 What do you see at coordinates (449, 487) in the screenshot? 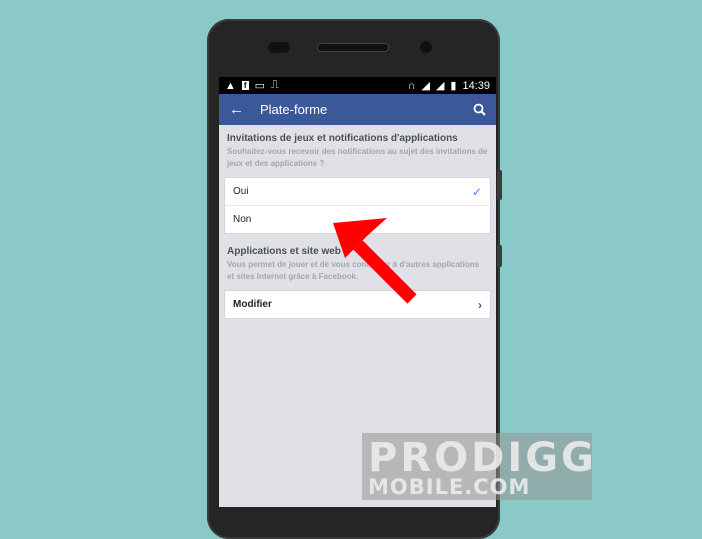
I see `watermark-line2: MOBILE.COM` at bounding box center [449, 487].